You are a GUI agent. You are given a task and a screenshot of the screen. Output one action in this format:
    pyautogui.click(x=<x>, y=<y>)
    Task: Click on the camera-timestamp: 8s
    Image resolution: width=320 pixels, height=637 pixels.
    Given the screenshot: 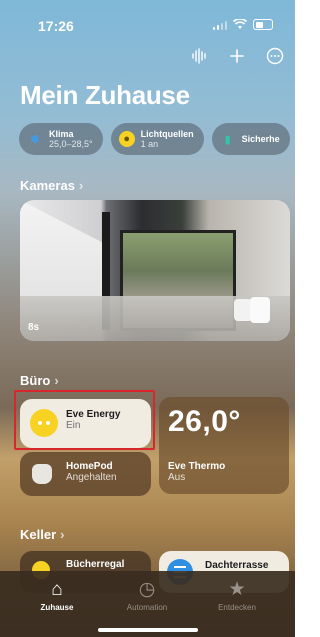 What is the action you would take?
    pyautogui.click(x=34, y=327)
    